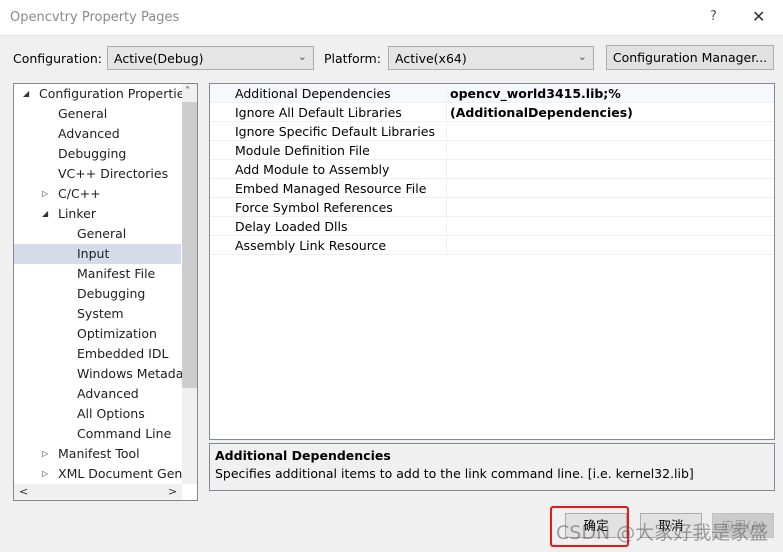 The image size is (783, 552). What do you see at coordinates (303, 455) in the screenshot?
I see `description-title: Additional Dependencies` at bounding box center [303, 455].